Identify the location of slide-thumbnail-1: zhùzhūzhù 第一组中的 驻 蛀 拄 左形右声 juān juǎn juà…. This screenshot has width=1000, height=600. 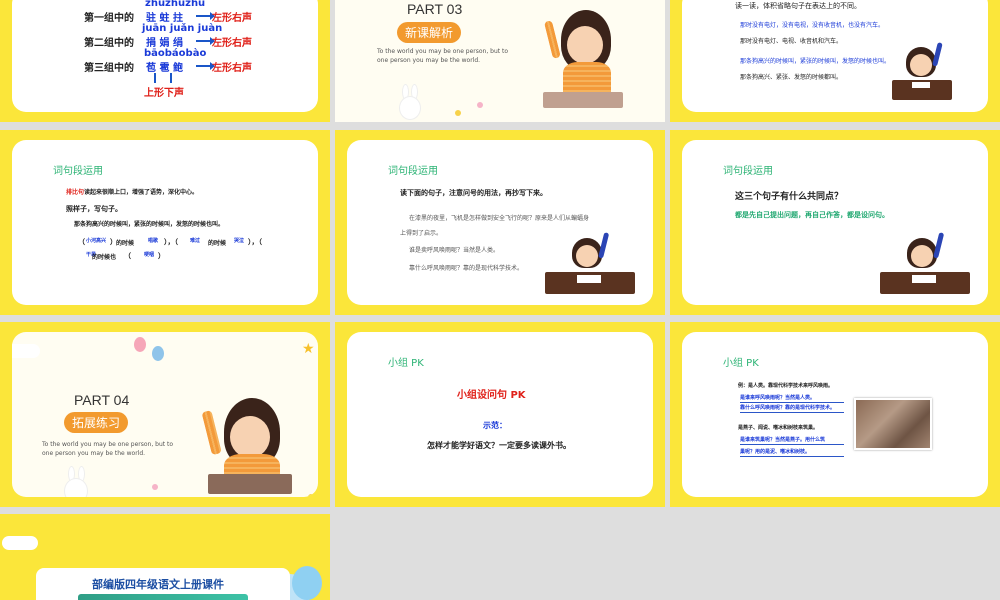
(165, 61).